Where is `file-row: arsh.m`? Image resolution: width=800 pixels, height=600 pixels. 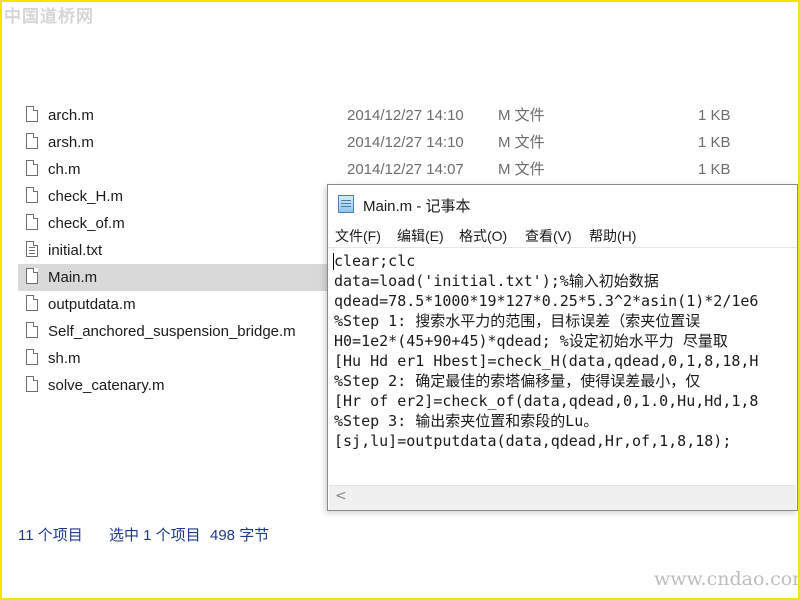
file-row: arsh.m is located at coordinates (173, 142).